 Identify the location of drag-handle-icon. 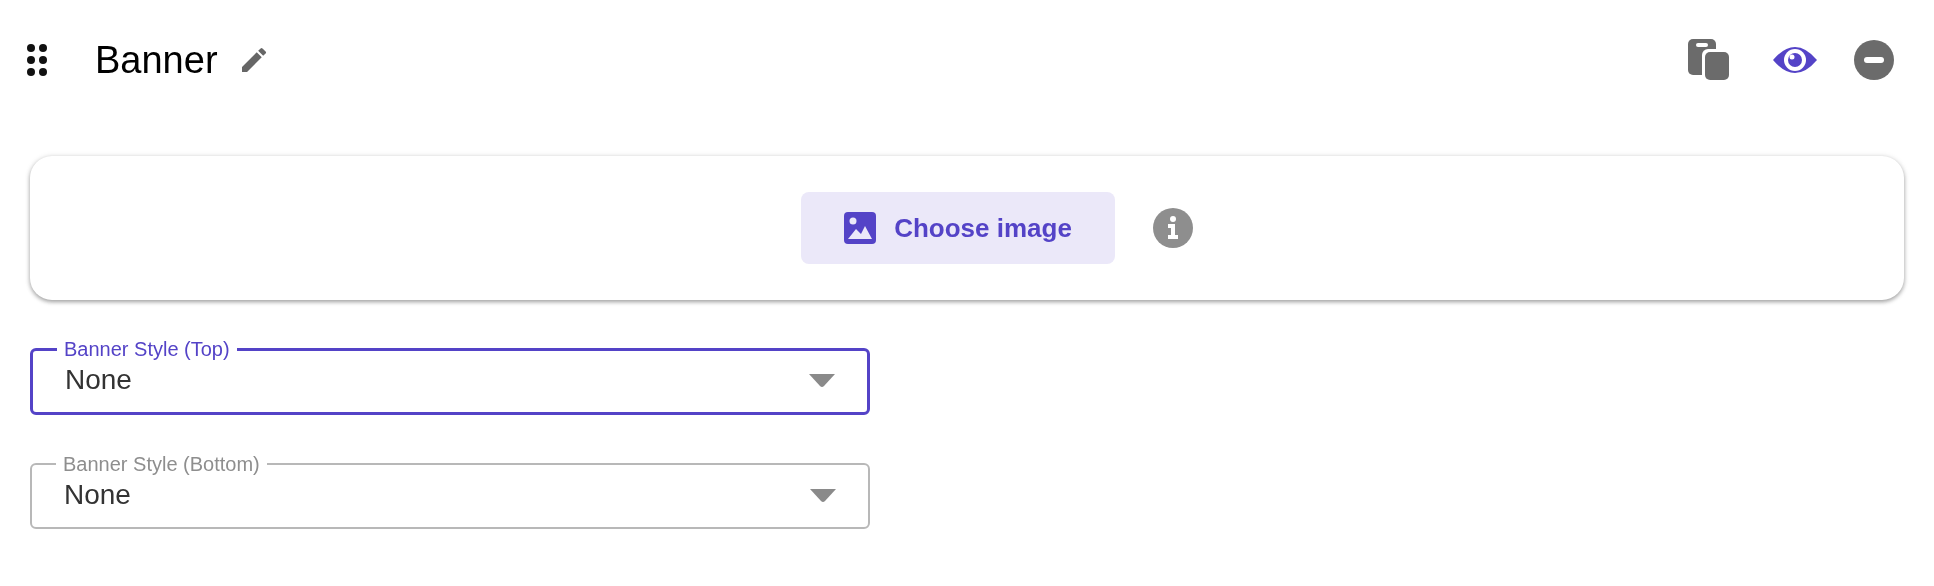
(37, 60).